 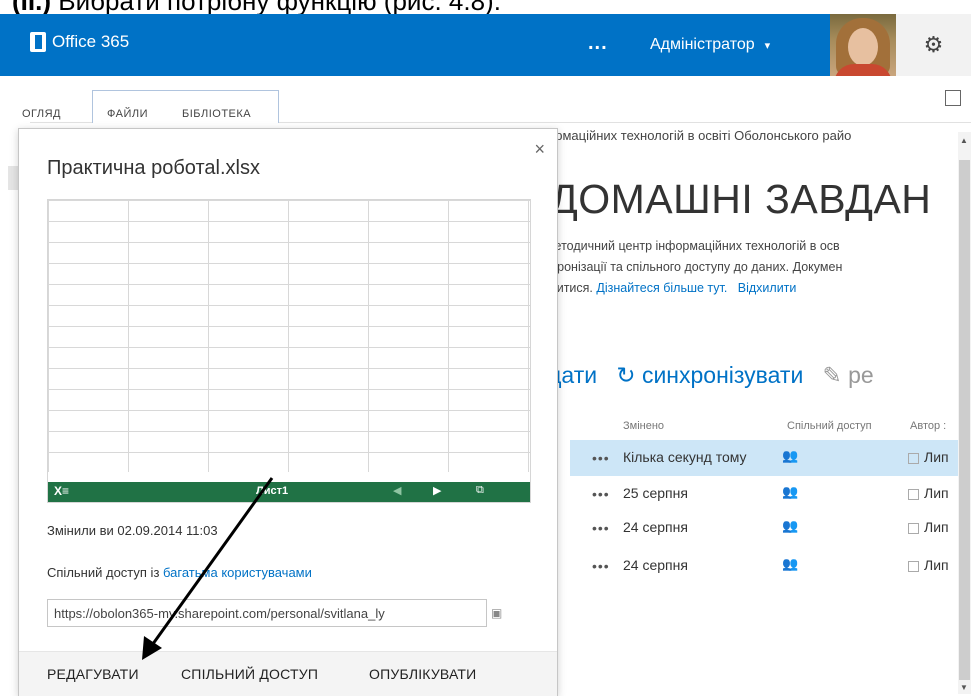 I want to click on sync-icon: ↻, so click(x=626, y=375).